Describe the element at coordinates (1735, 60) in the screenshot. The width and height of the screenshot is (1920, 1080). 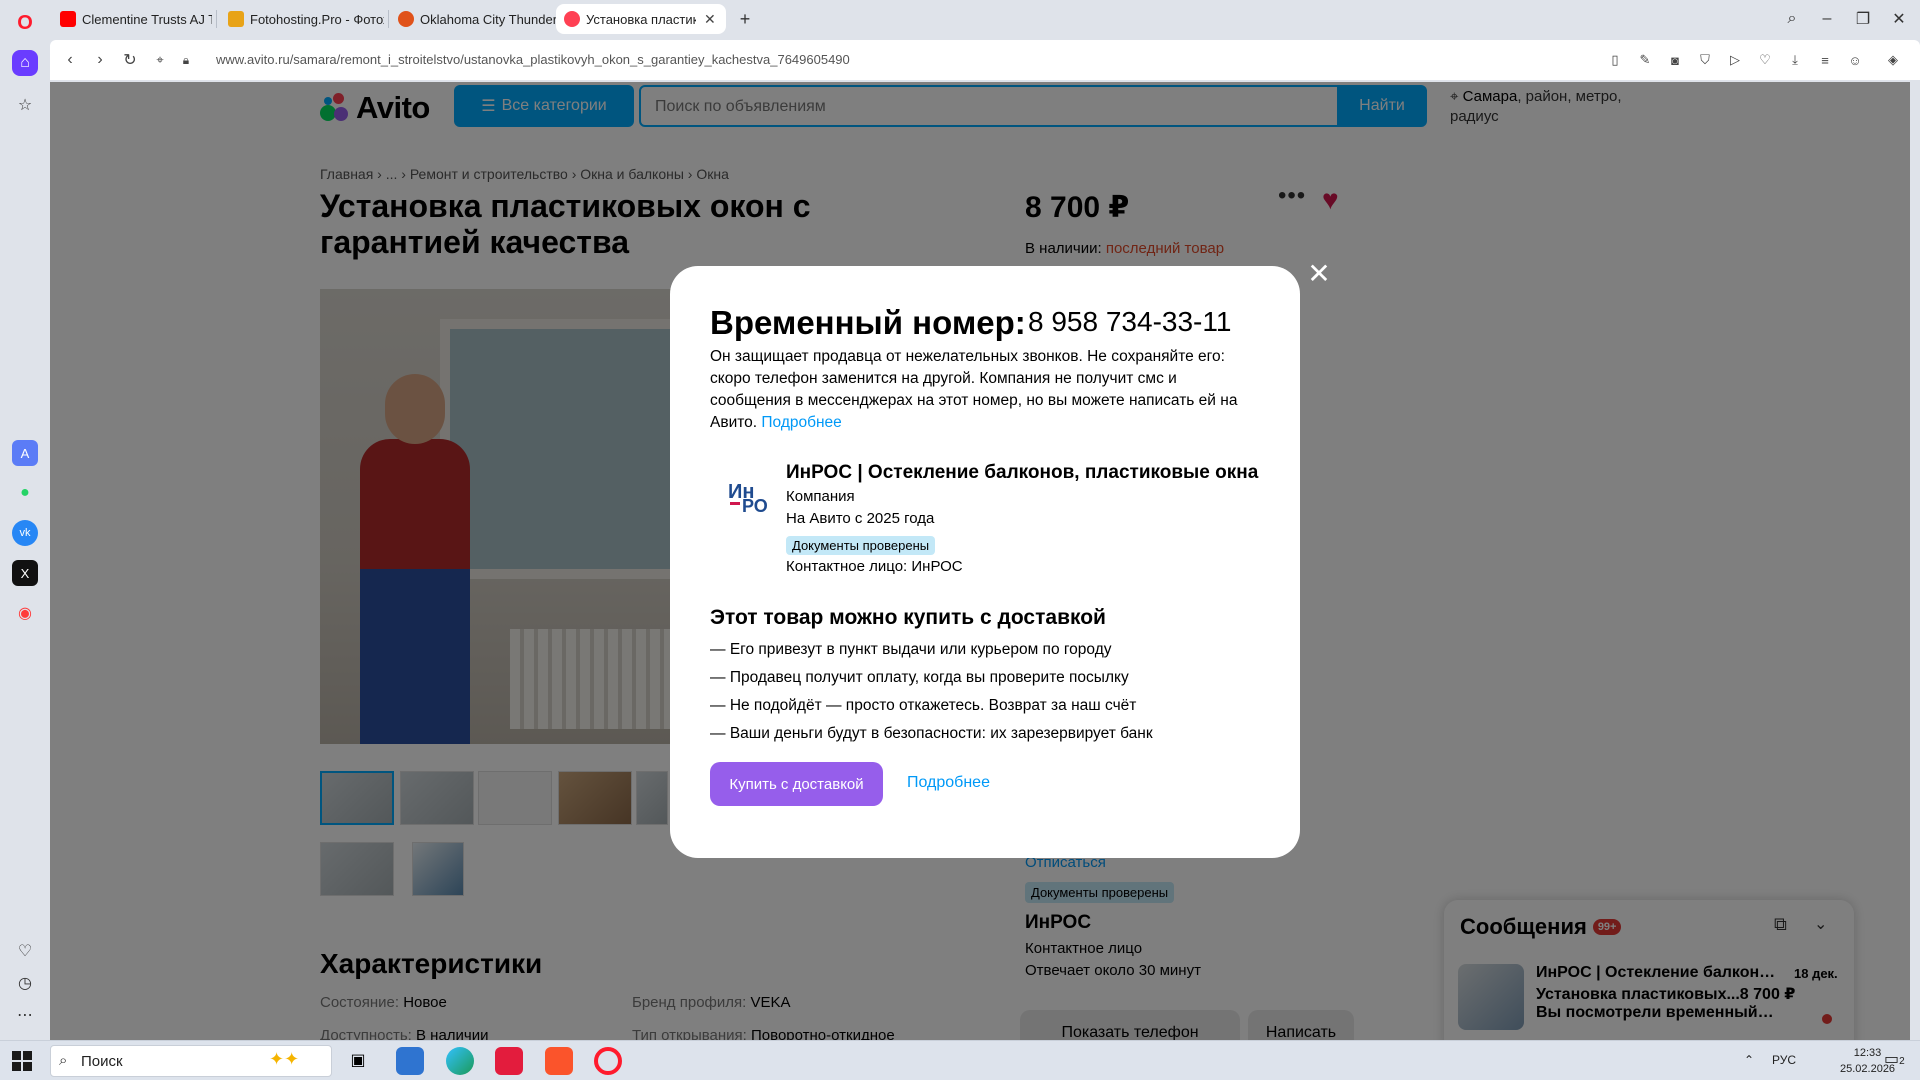
I see `play-icon: ▷` at that location.